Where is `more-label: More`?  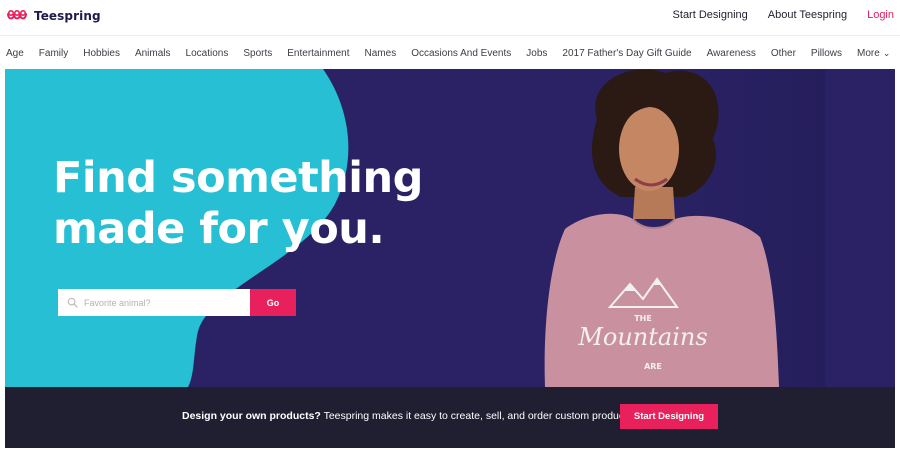 more-label: More is located at coordinates (868, 53).